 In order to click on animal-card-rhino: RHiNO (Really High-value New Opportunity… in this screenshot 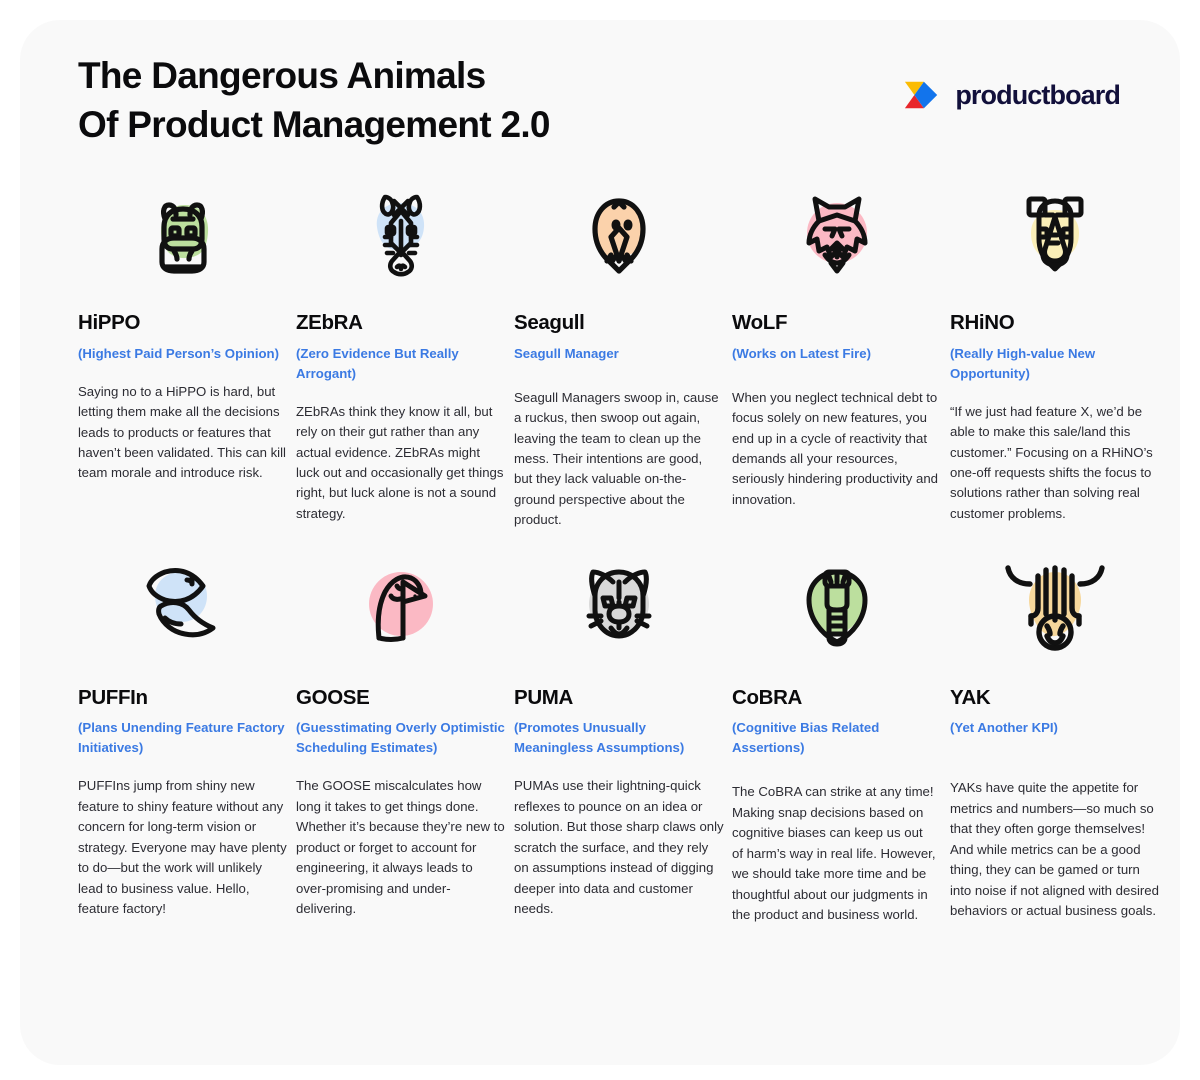, I will do `click(1055, 354)`.